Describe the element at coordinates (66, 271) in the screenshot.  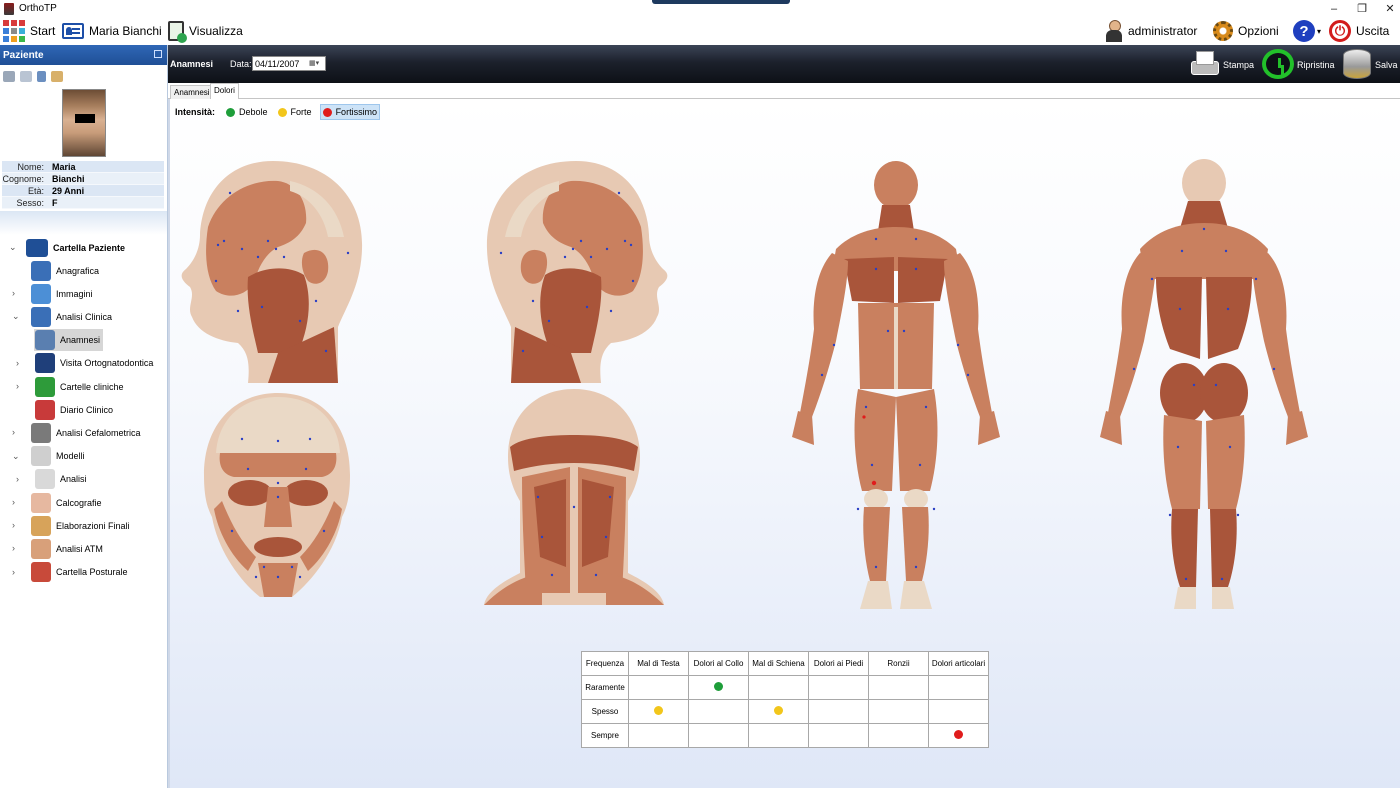
I see `tree-item-body: Anagrafica` at that location.